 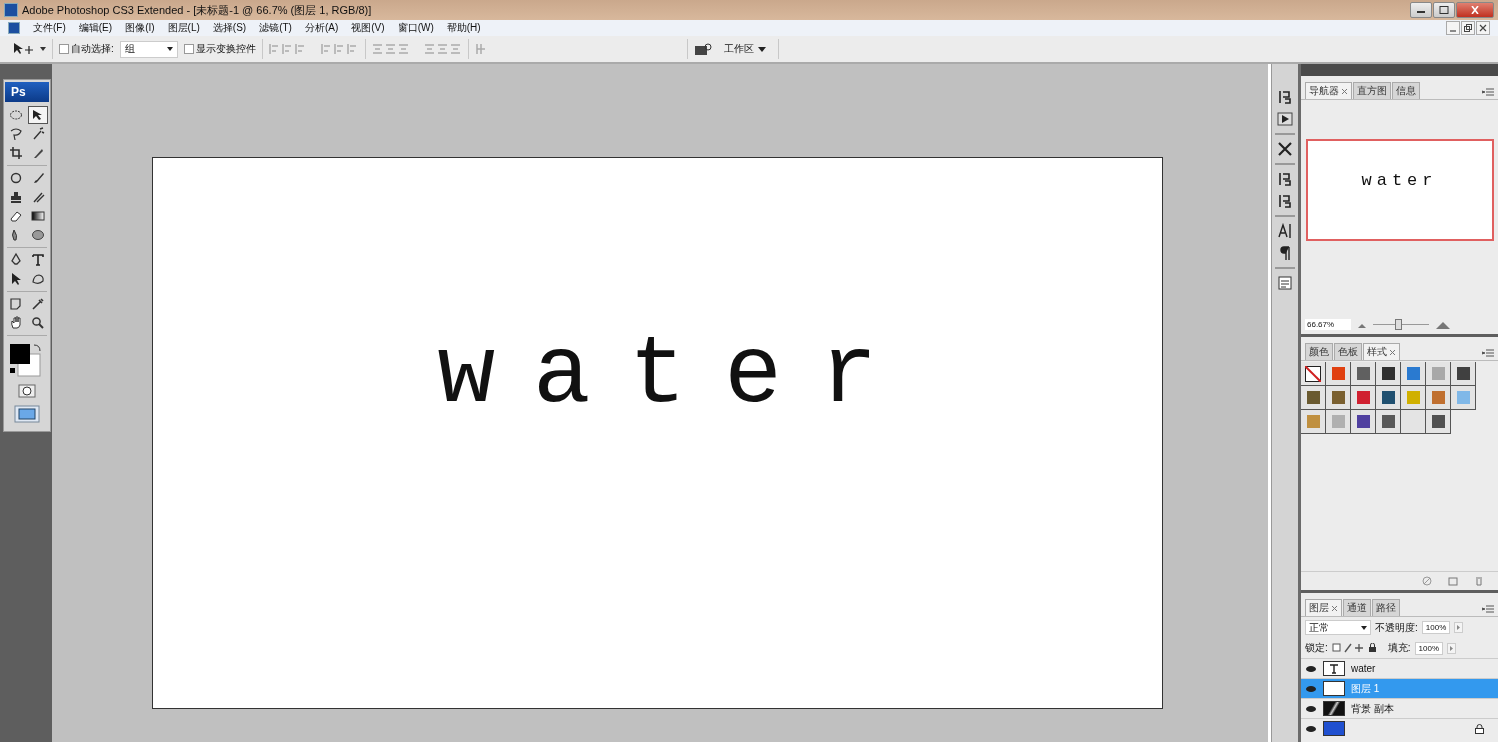 What do you see at coordinates (1319, 351) in the screenshot?
I see `panel-tab: 颜色` at bounding box center [1319, 351].